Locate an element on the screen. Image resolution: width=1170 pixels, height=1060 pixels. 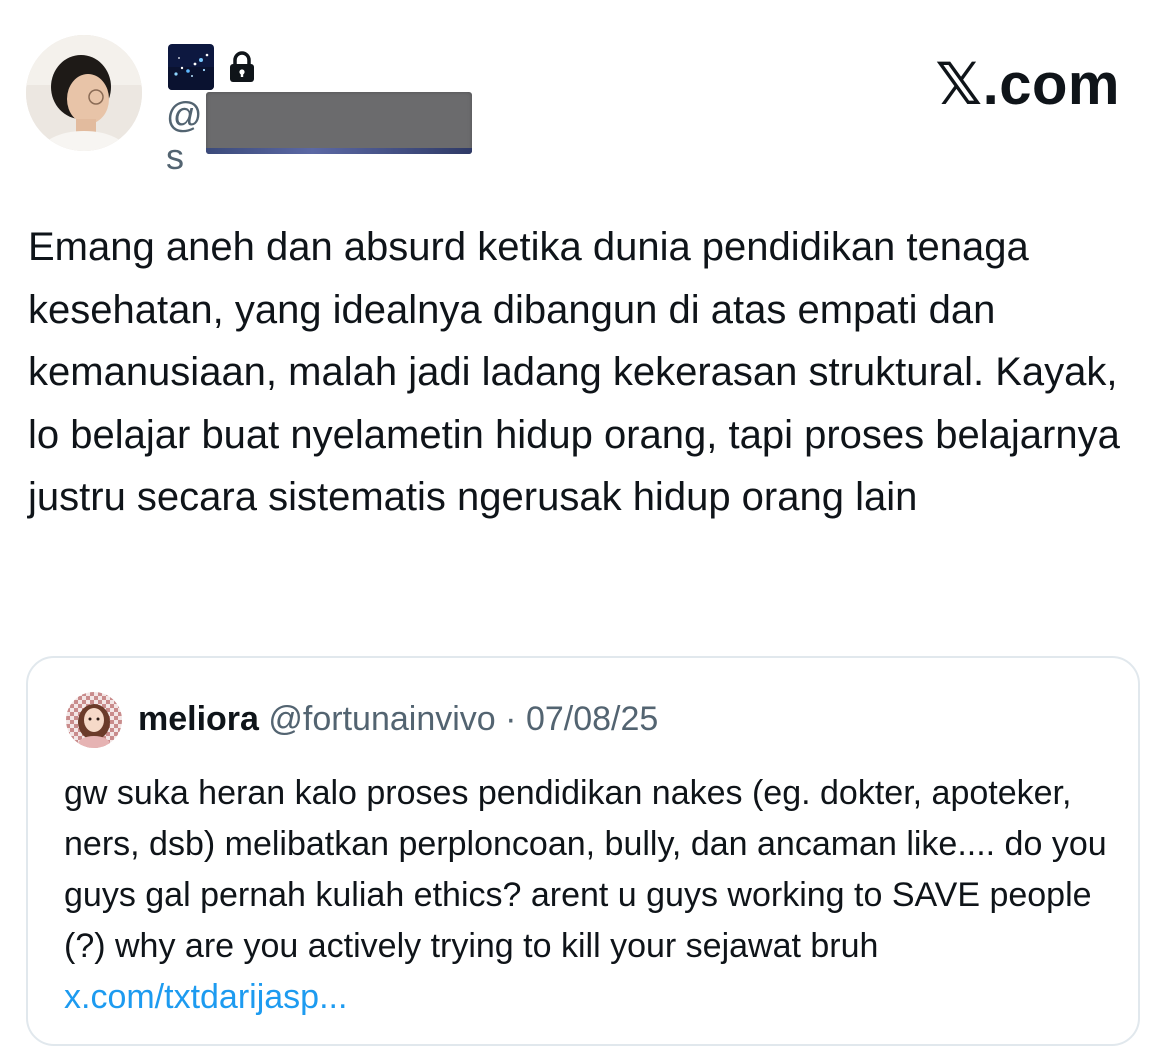
brand-logo: 𝕏.com is located at coordinates (1027, 84).